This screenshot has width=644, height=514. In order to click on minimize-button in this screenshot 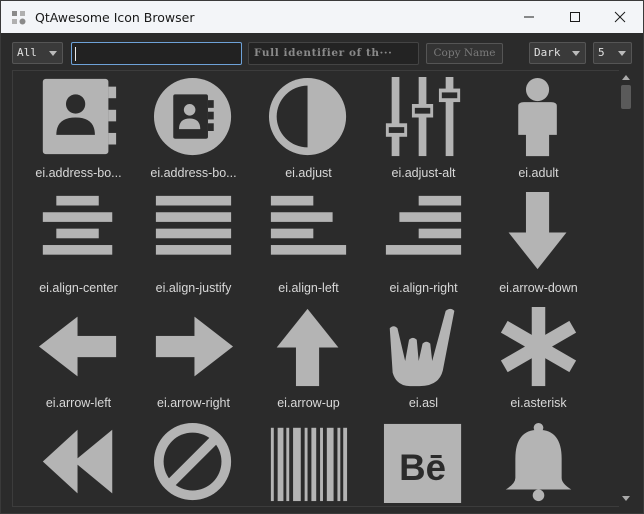, I will do `click(529, 17)`.